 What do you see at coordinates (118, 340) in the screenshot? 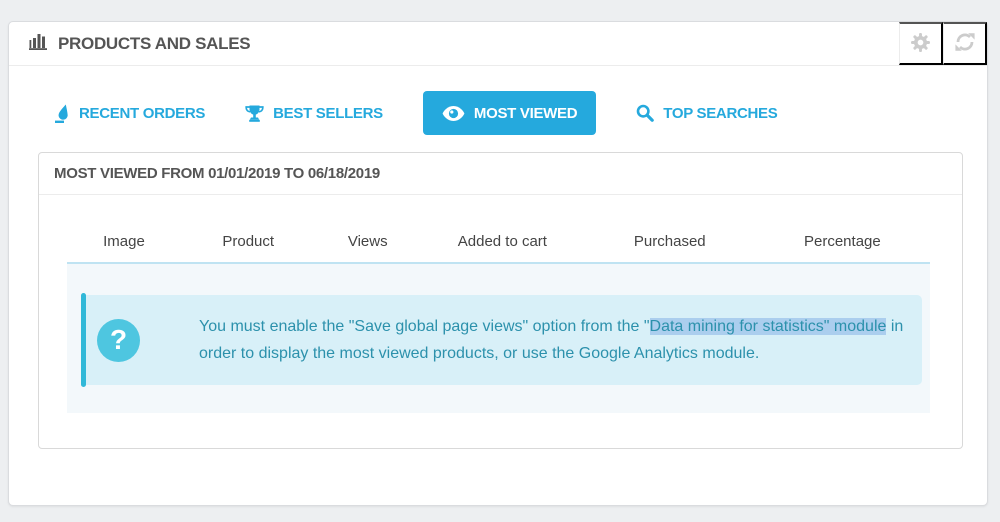
I see `question-mark-icon: ?` at bounding box center [118, 340].